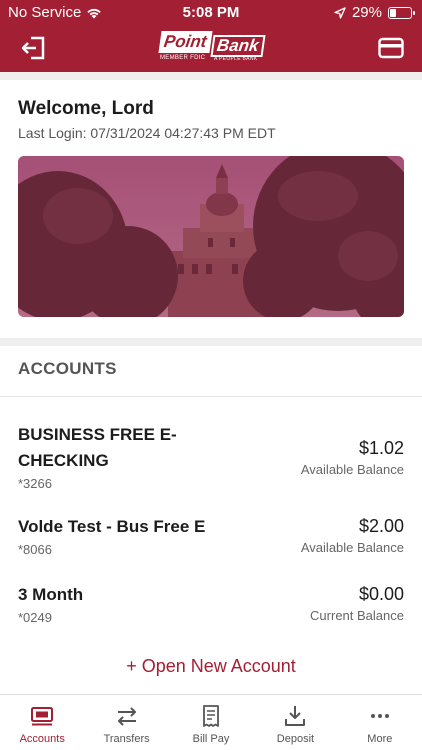 The image size is (422, 750). What do you see at coordinates (126, 716) in the screenshot?
I see `transfer-icon` at bounding box center [126, 716].